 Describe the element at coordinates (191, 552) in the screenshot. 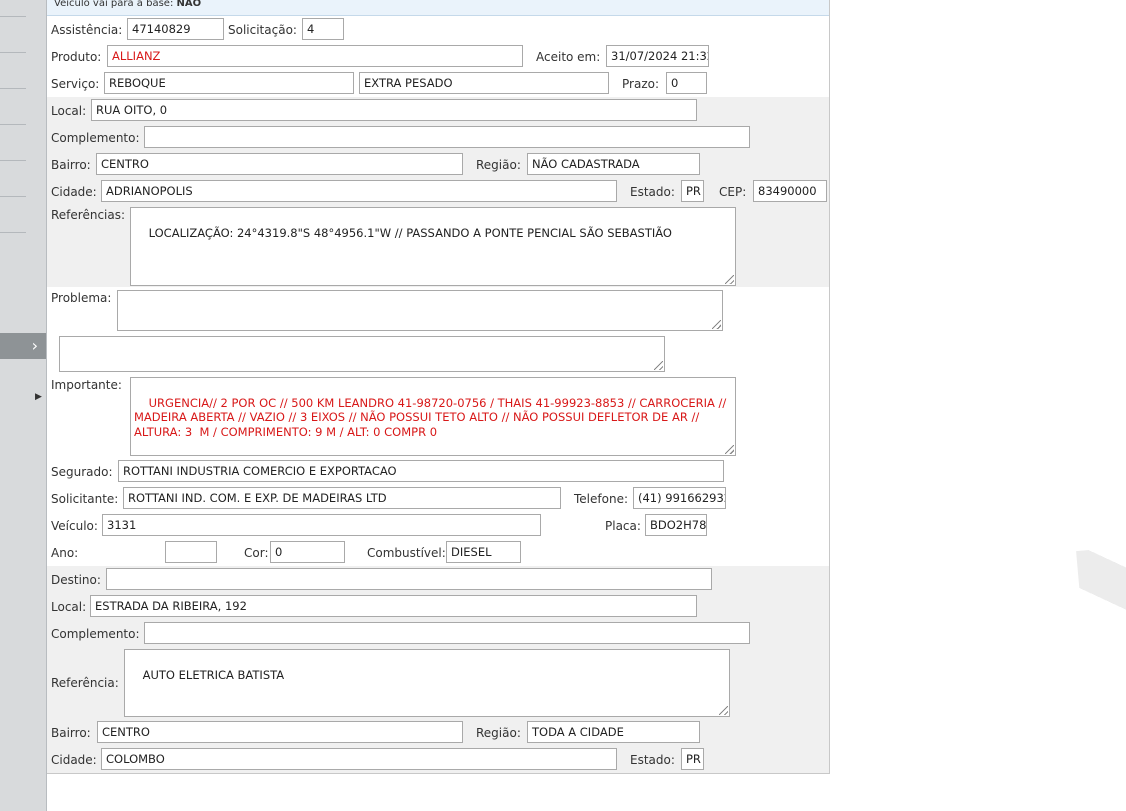

I see `ano-field` at that location.